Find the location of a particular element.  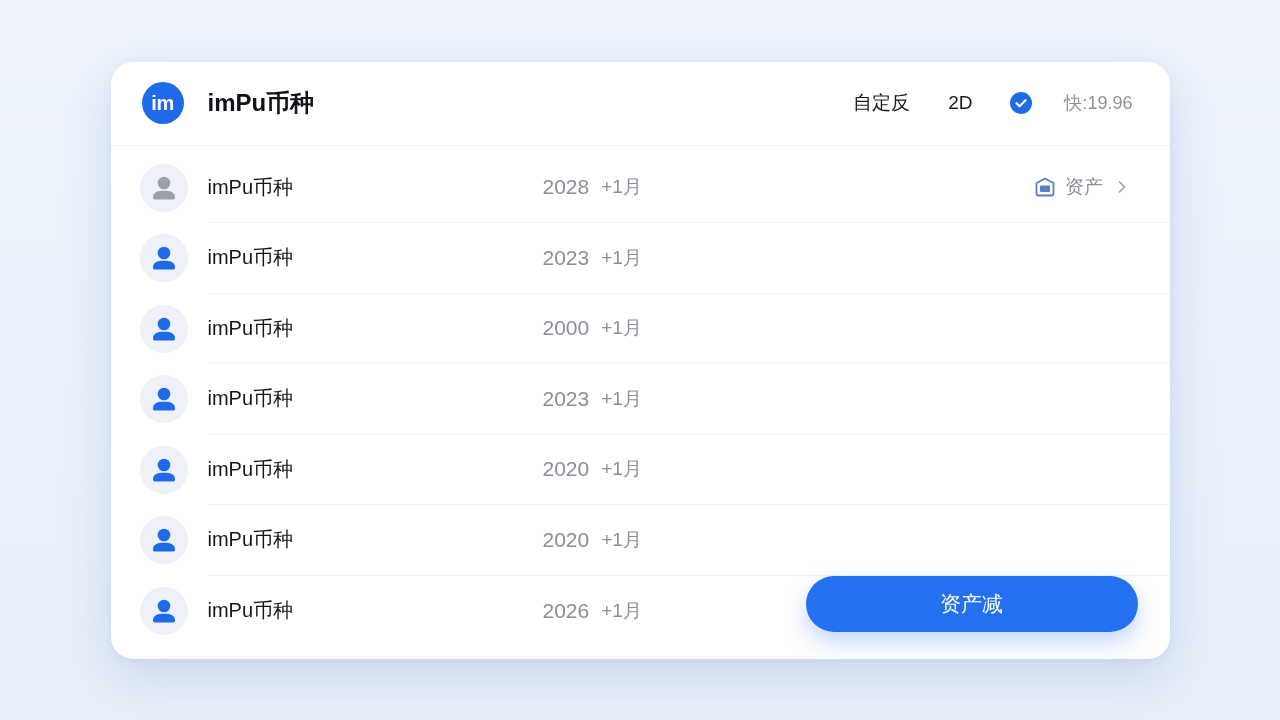

item-year: 2028 is located at coordinates (566, 187).